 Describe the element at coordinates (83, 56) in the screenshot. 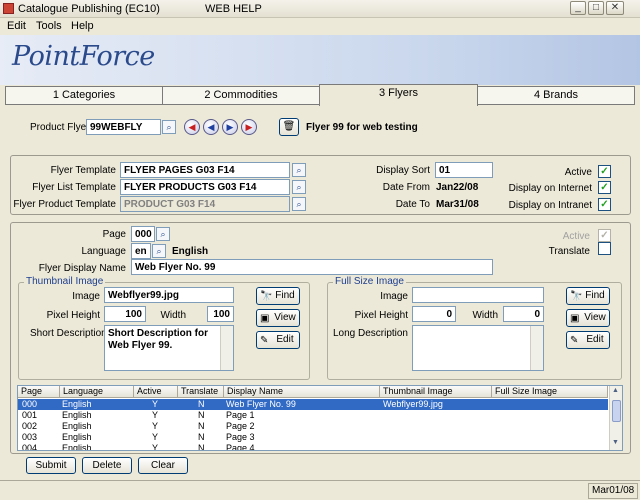

I see `pointforce-logo: PointForce` at that location.